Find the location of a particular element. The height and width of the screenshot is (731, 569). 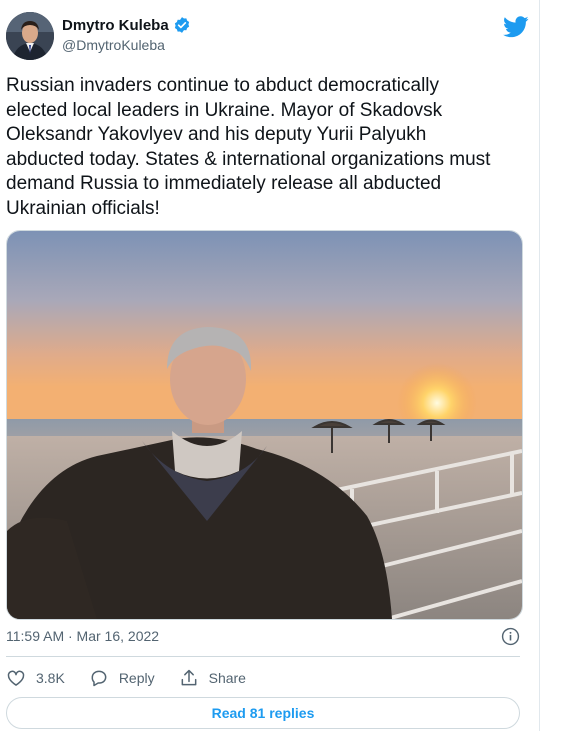

tweet-timestamp: 11:59 AM · Mar 16, 2022 is located at coordinates (82, 636).